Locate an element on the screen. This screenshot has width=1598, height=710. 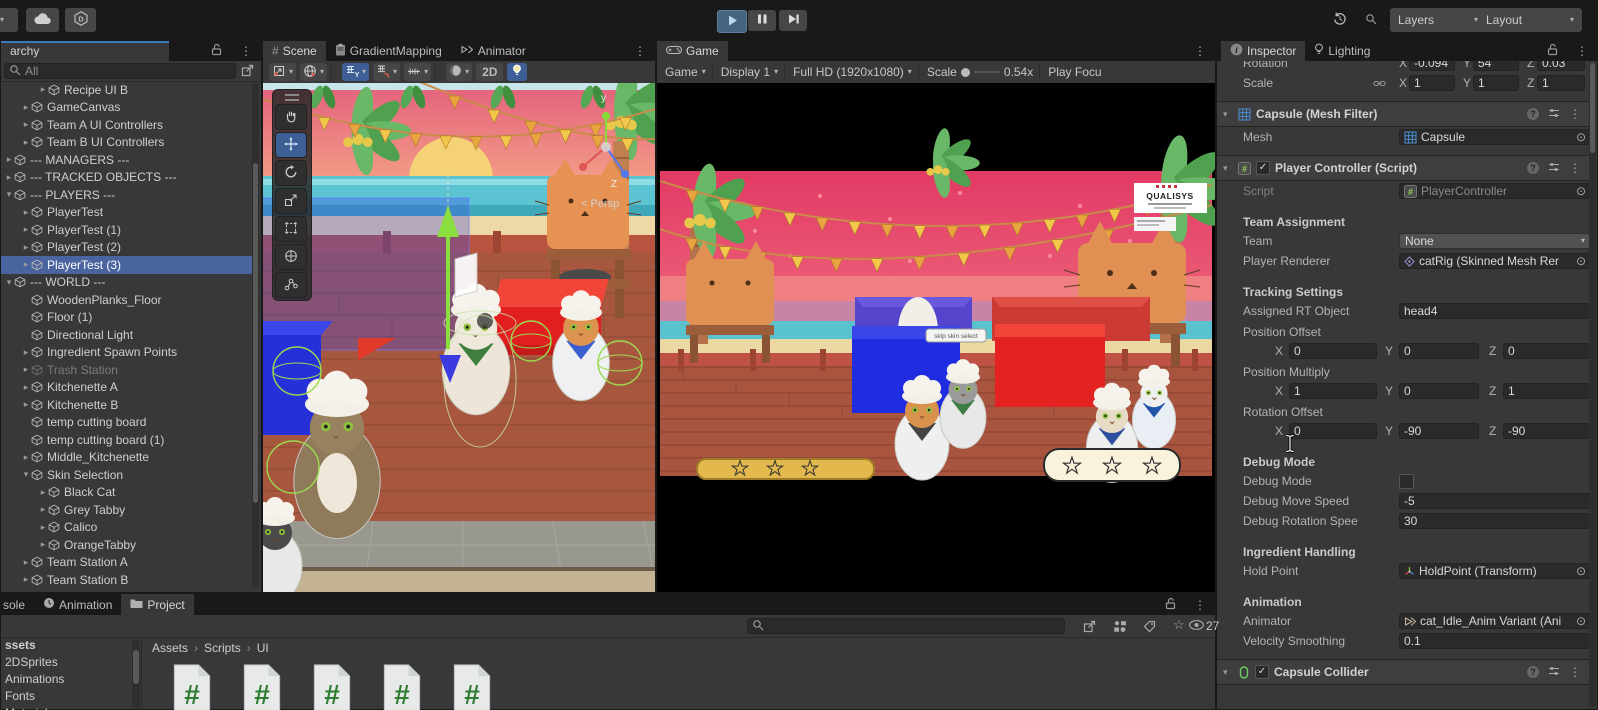
component-header-capsule-mesh-filter-: ▾ Capsule (Mesh Filter)? ⋮ is located at coordinates (1403, 114).